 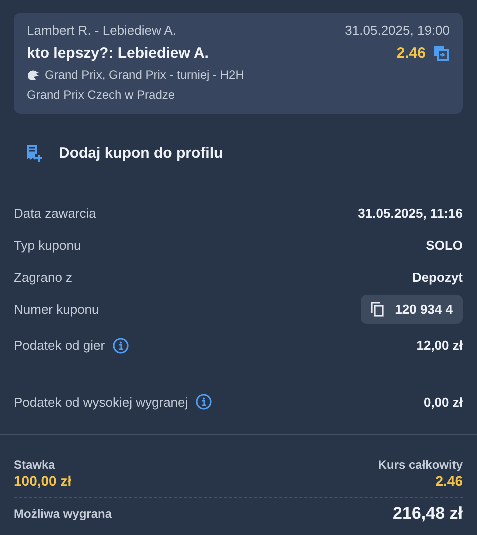 What do you see at coordinates (441, 53) in the screenshot?
I see `swap-icon` at bounding box center [441, 53].